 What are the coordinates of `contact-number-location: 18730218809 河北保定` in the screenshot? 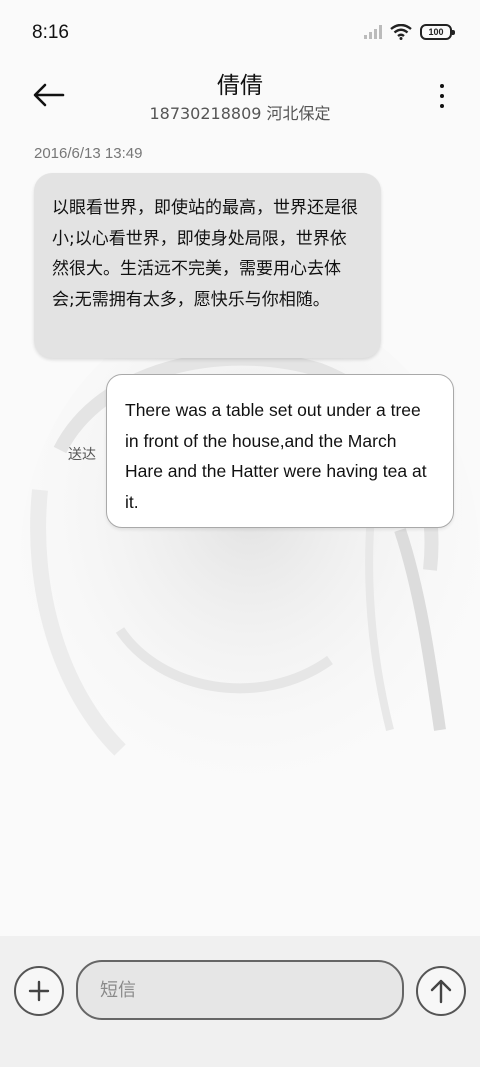 It's located at (240, 113).